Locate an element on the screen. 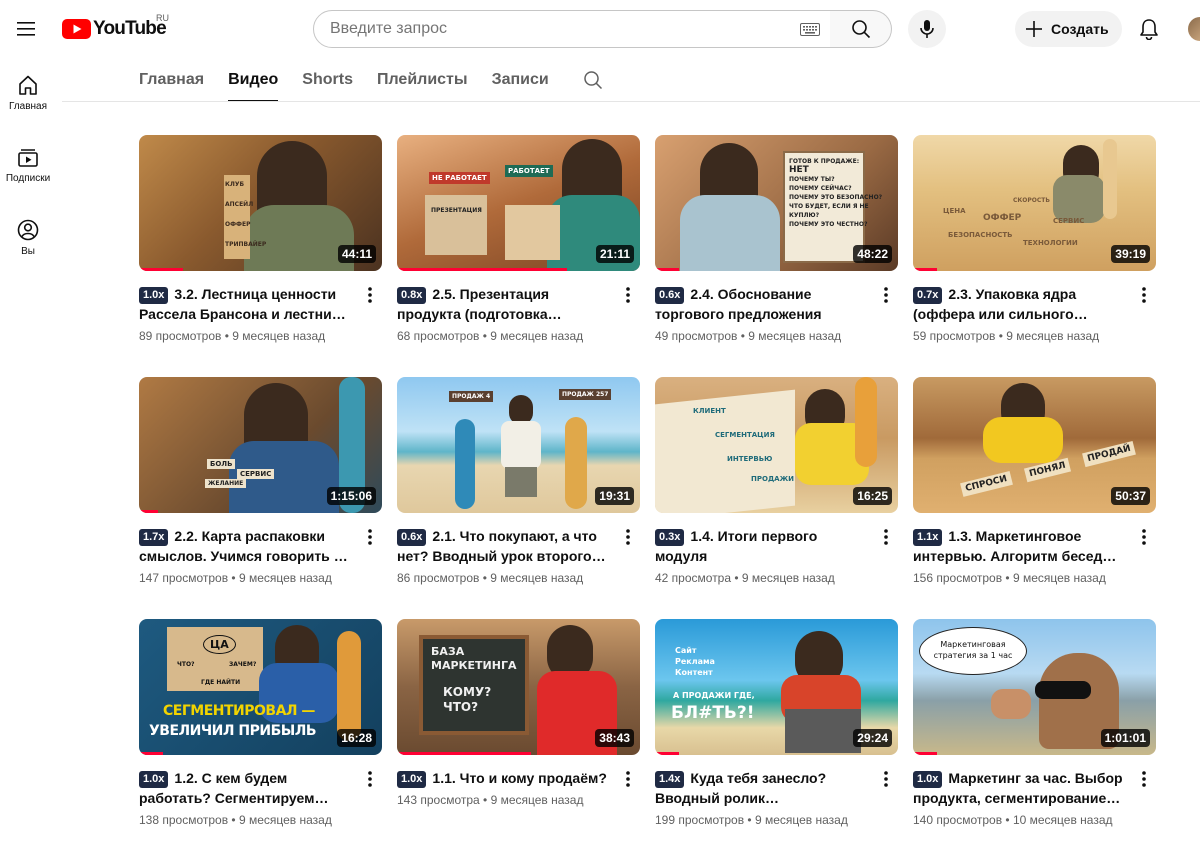  tab-posts: Записи is located at coordinates (520, 80).